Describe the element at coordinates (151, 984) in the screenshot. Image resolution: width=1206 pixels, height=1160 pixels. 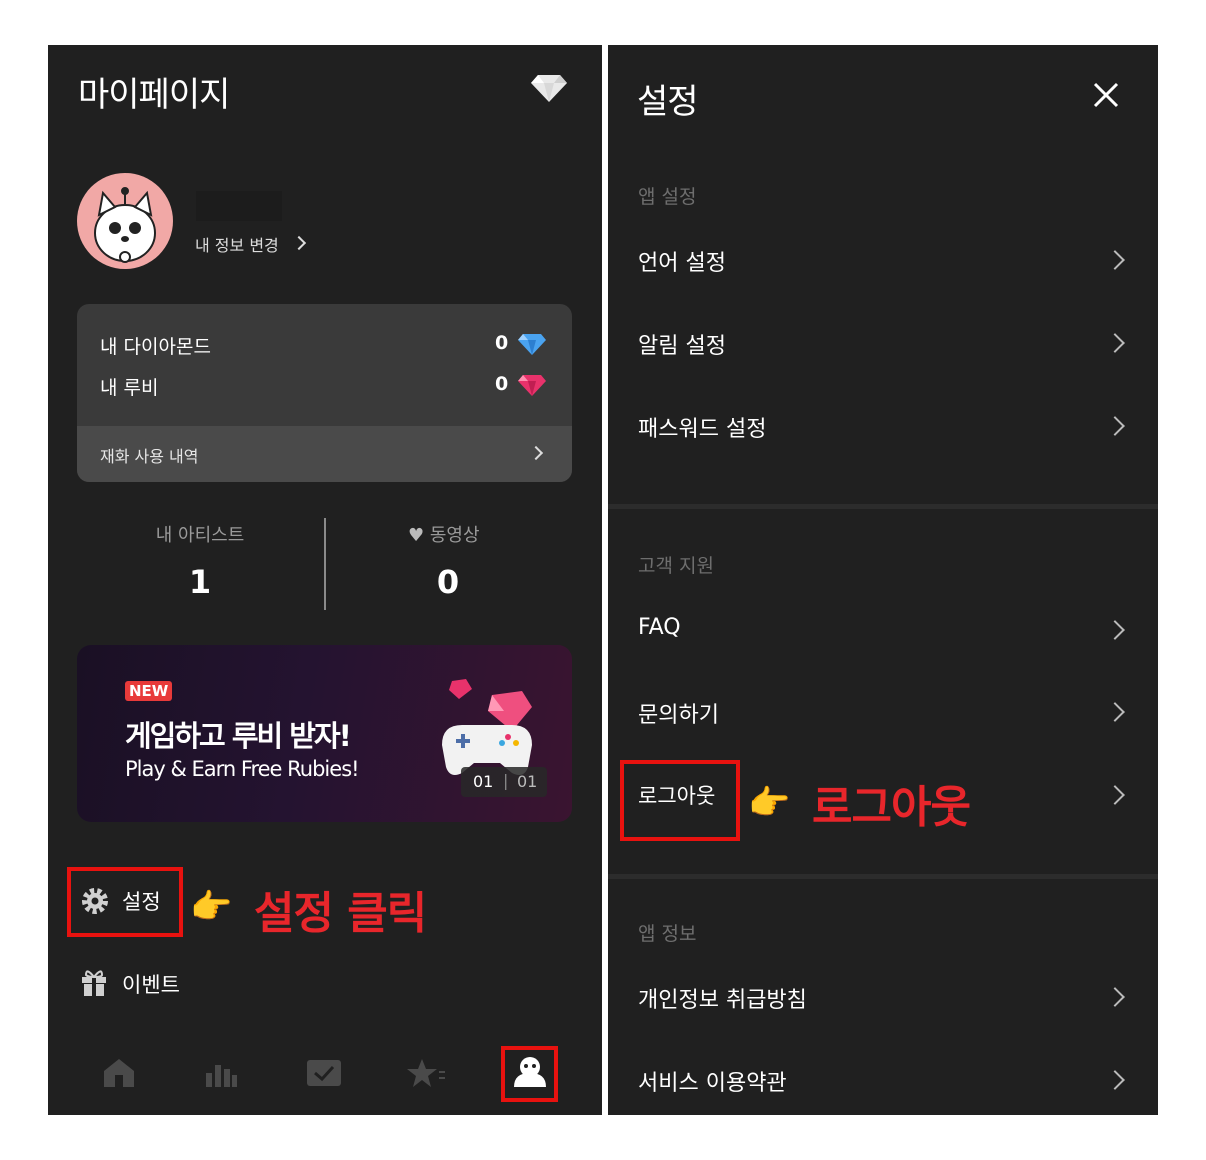
I see `events-menu-item: 이벤트` at that location.